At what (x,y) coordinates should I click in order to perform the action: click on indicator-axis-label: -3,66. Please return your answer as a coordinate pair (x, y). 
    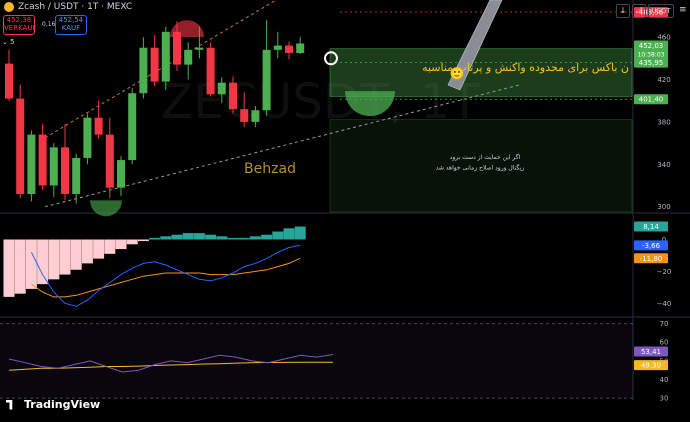
    Looking at the image, I should click on (651, 246).